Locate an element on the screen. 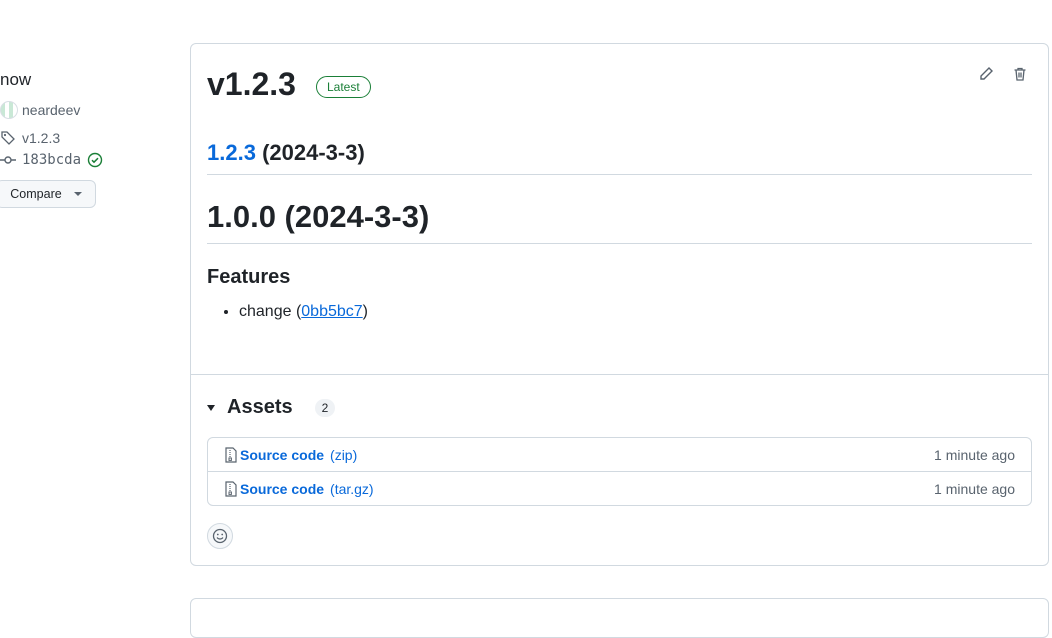 The height and width of the screenshot is (638, 1052). add-reaction-button is located at coordinates (220, 536).